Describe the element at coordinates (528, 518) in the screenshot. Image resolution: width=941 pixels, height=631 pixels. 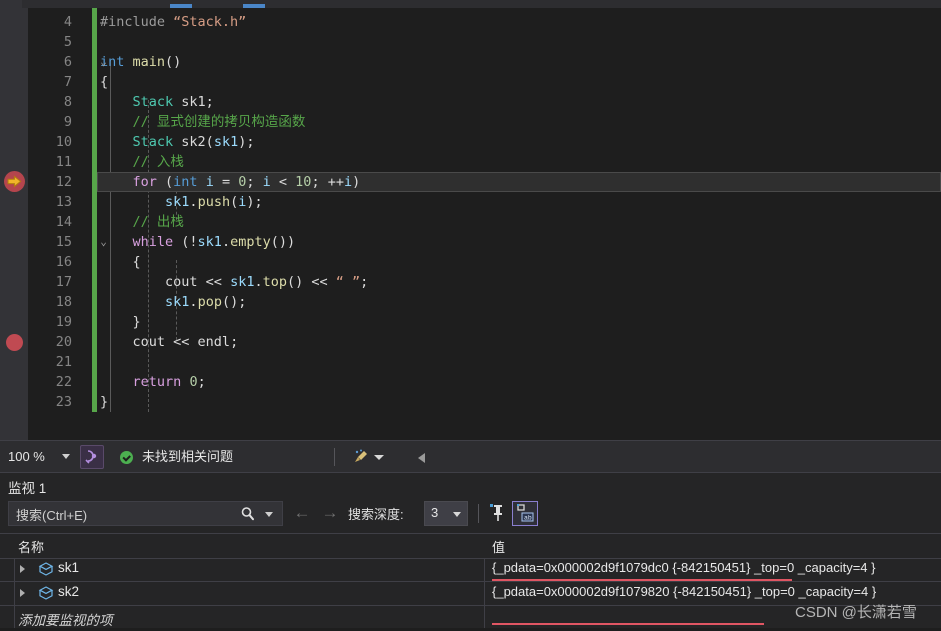
I see `svg-text: ab` at that location.